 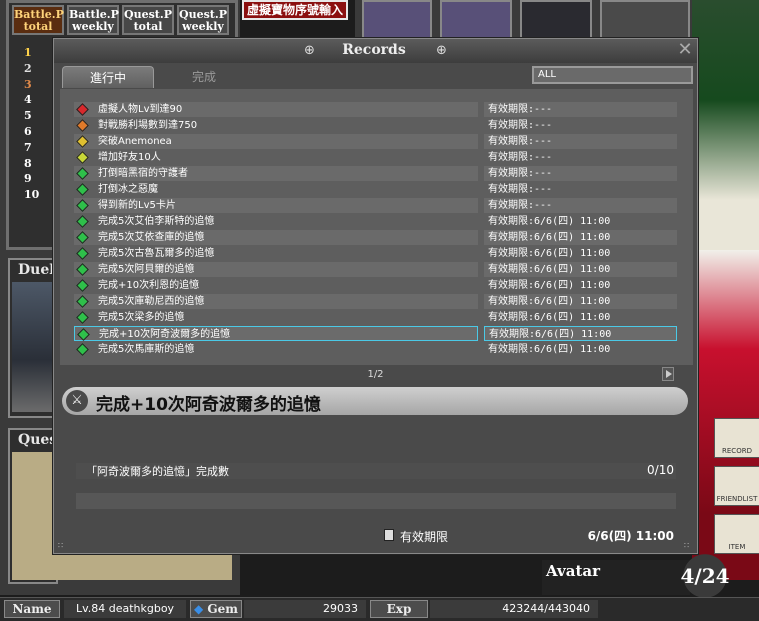 I want to click on tab-completed: 完成, so click(x=204, y=77).